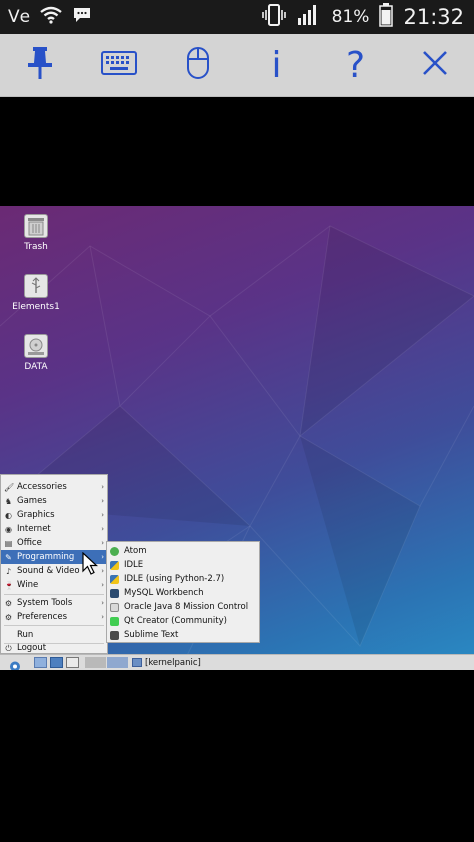 The height and width of the screenshot is (842, 474). I want to click on submenu-item-label: Oracle Java 8 Mission Control, so click(186, 607).